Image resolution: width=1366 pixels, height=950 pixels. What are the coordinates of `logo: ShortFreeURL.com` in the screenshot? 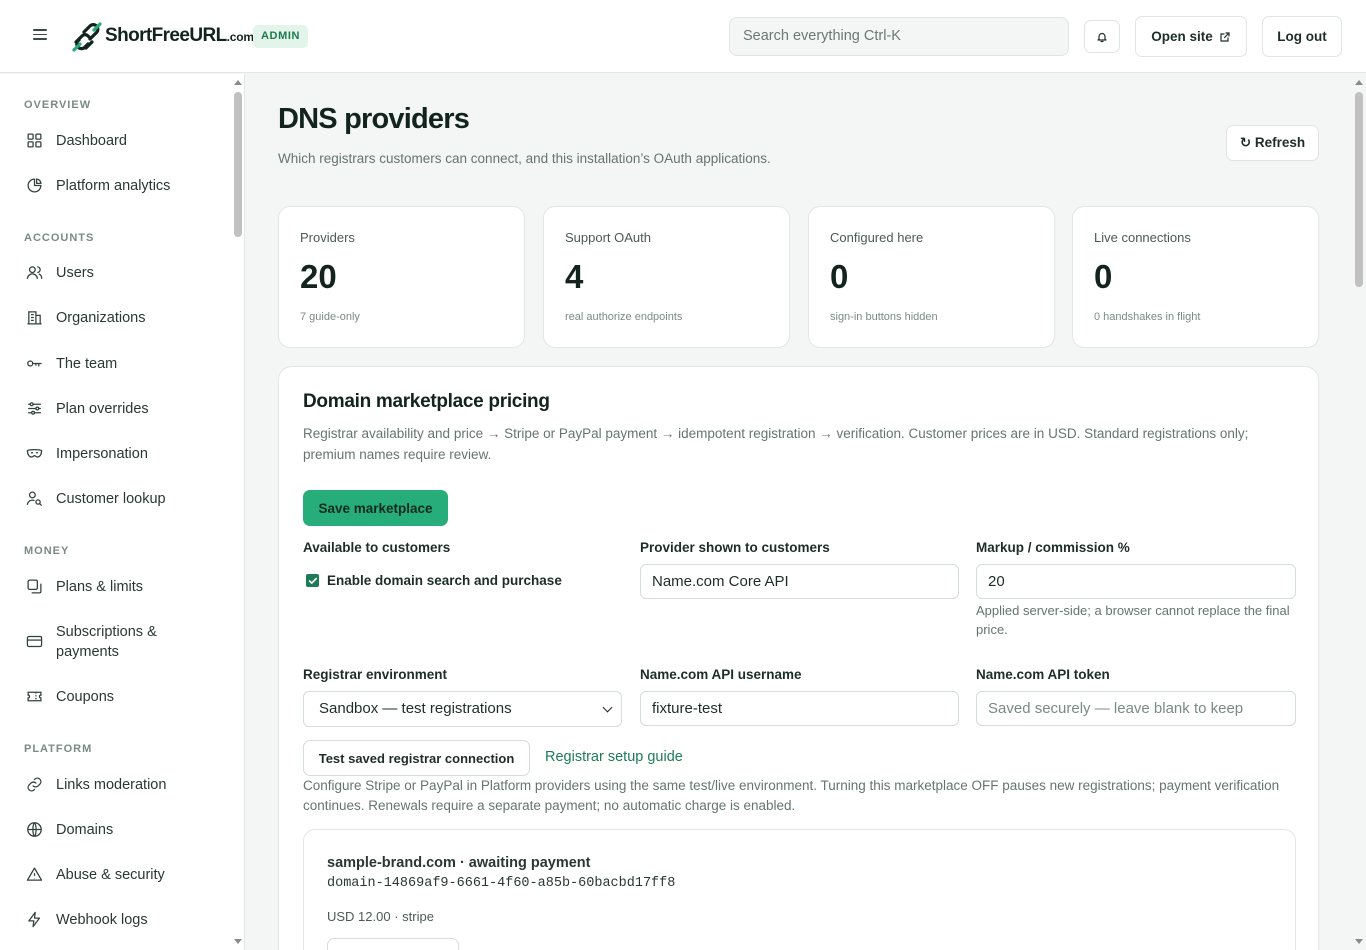 It's located at (162, 36).